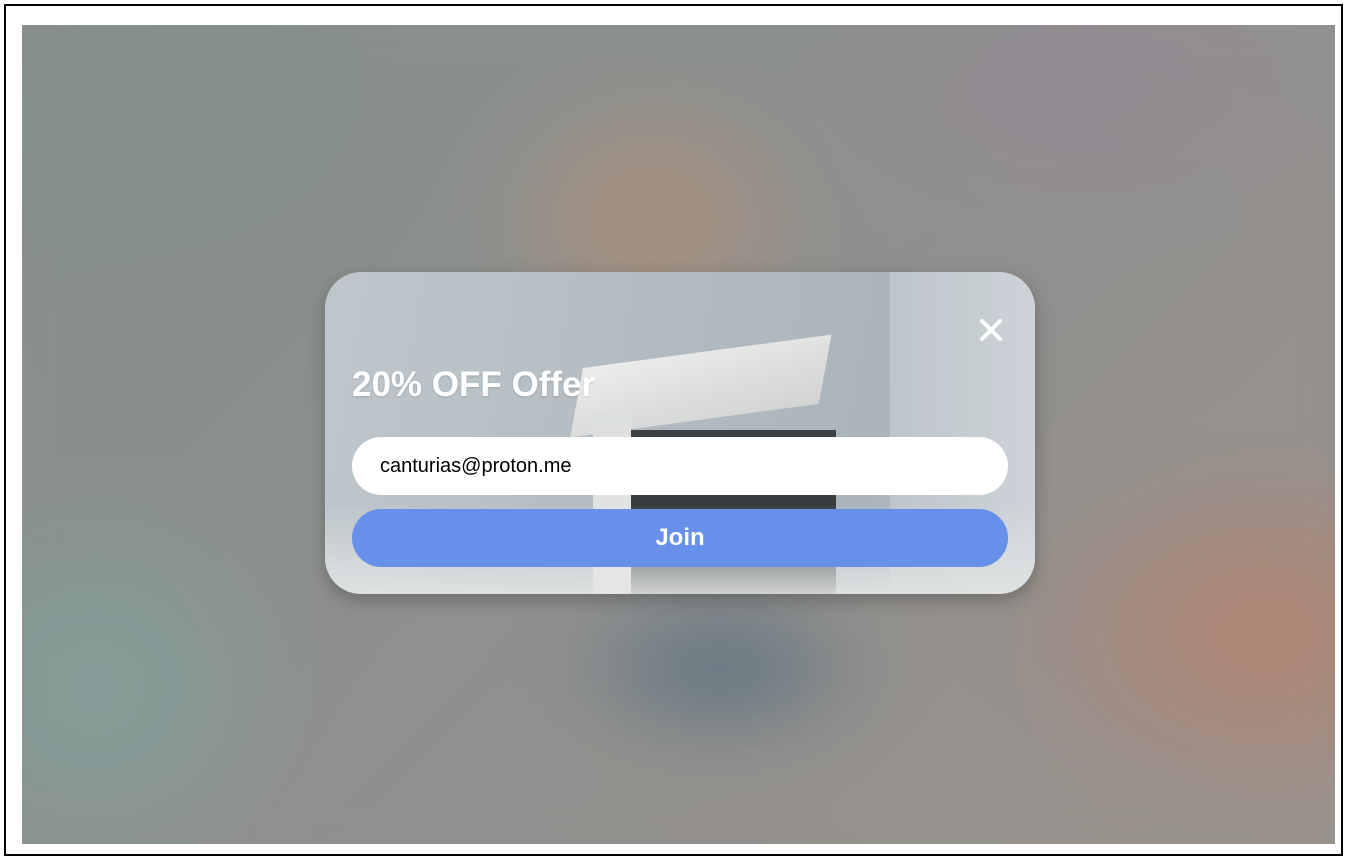  What do you see at coordinates (680, 538) in the screenshot?
I see `join-button: Join` at bounding box center [680, 538].